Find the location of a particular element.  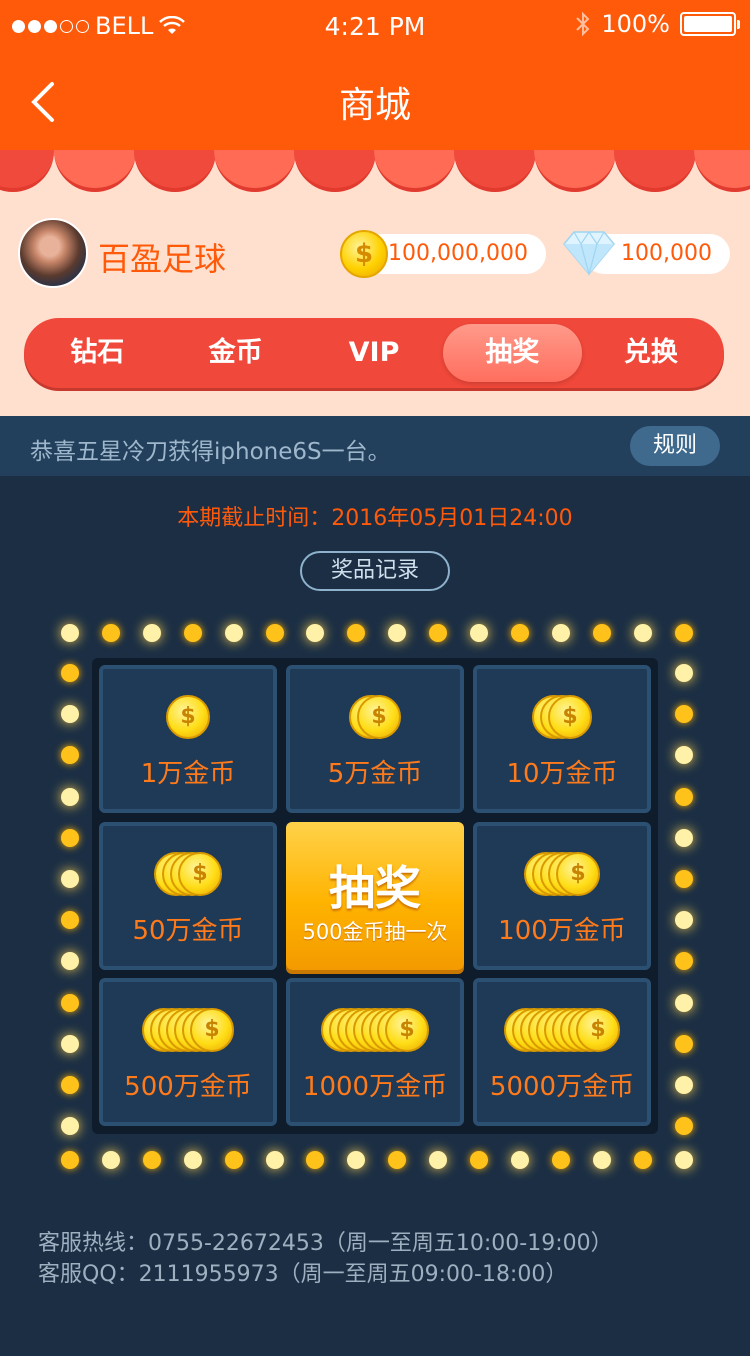

status-right: 100% is located at coordinates (657, 24).